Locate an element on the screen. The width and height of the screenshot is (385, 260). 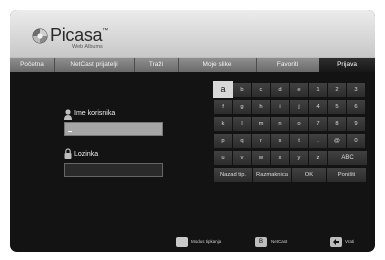
user-icon is located at coordinates (68, 114).